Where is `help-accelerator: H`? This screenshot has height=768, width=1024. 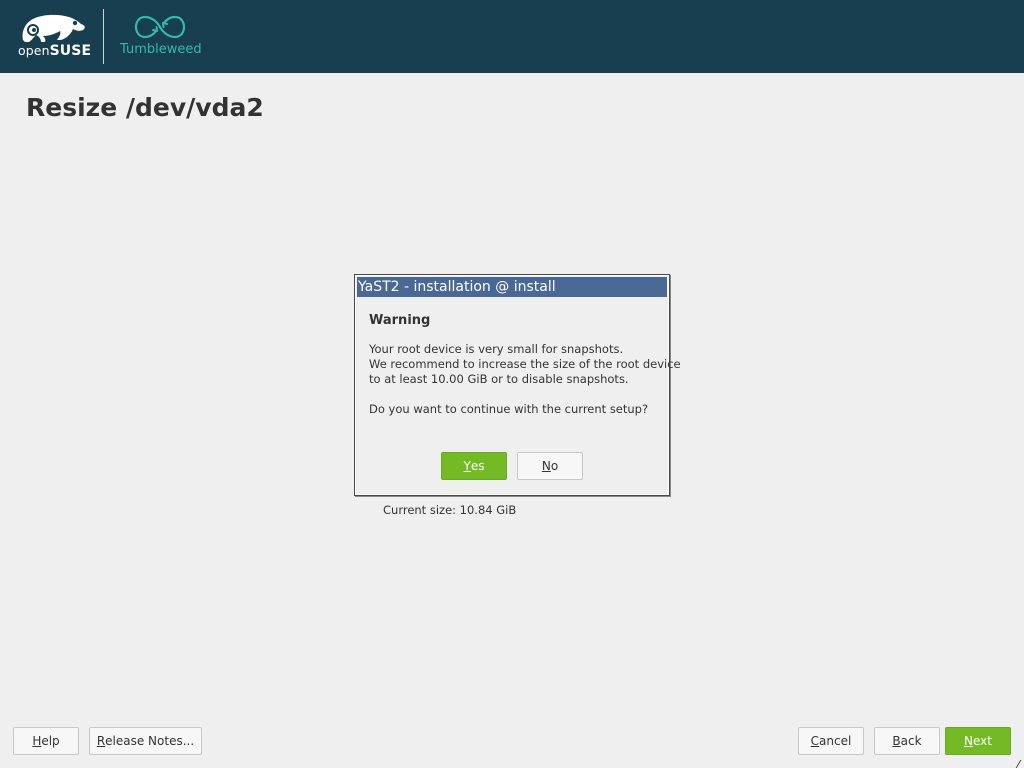
help-accelerator: H is located at coordinates (37, 741).